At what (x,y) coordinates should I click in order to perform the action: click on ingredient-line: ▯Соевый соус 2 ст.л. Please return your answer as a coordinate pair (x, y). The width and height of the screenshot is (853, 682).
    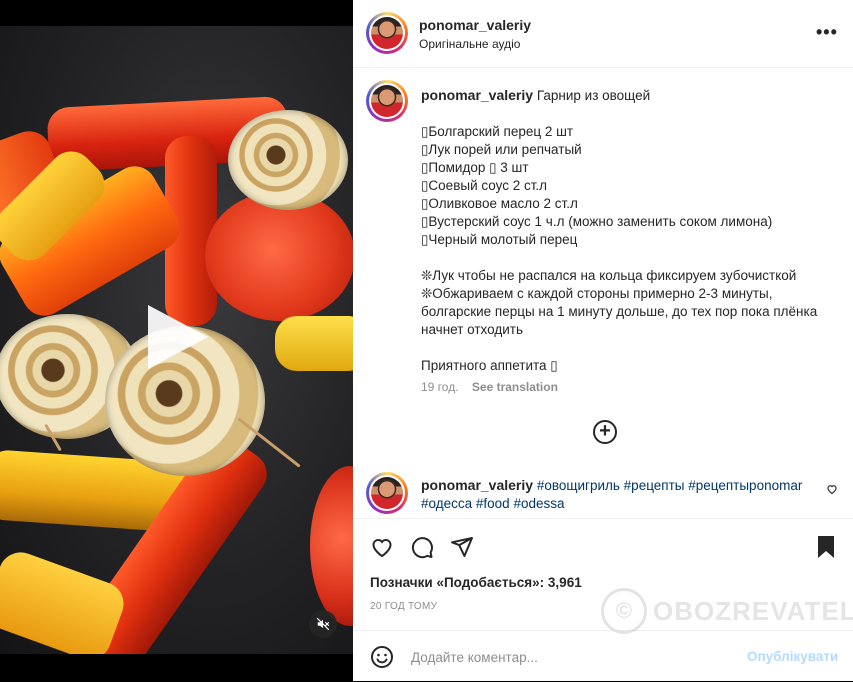
    Looking at the image, I should click on (484, 185).